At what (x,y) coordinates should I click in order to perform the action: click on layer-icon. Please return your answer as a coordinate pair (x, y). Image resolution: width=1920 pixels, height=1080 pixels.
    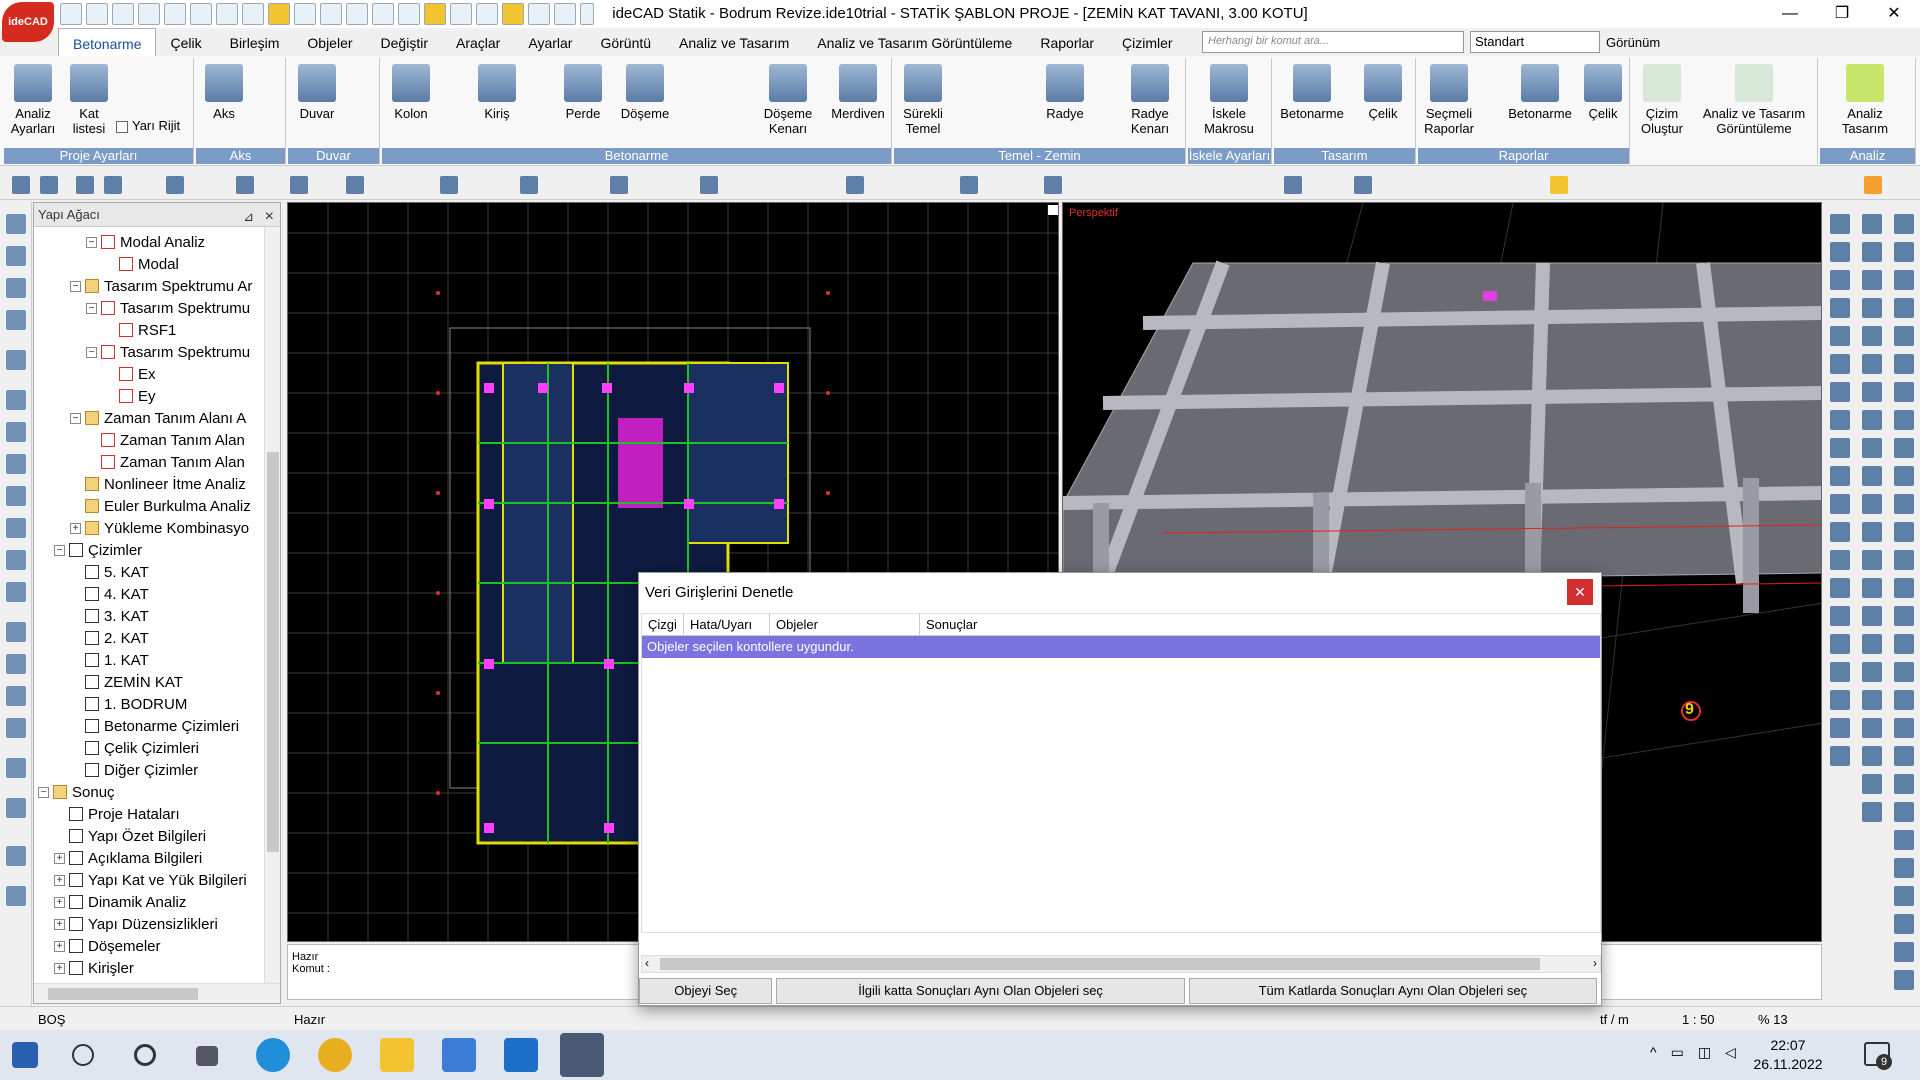
    Looking at the image, I should click on (1293, 185).